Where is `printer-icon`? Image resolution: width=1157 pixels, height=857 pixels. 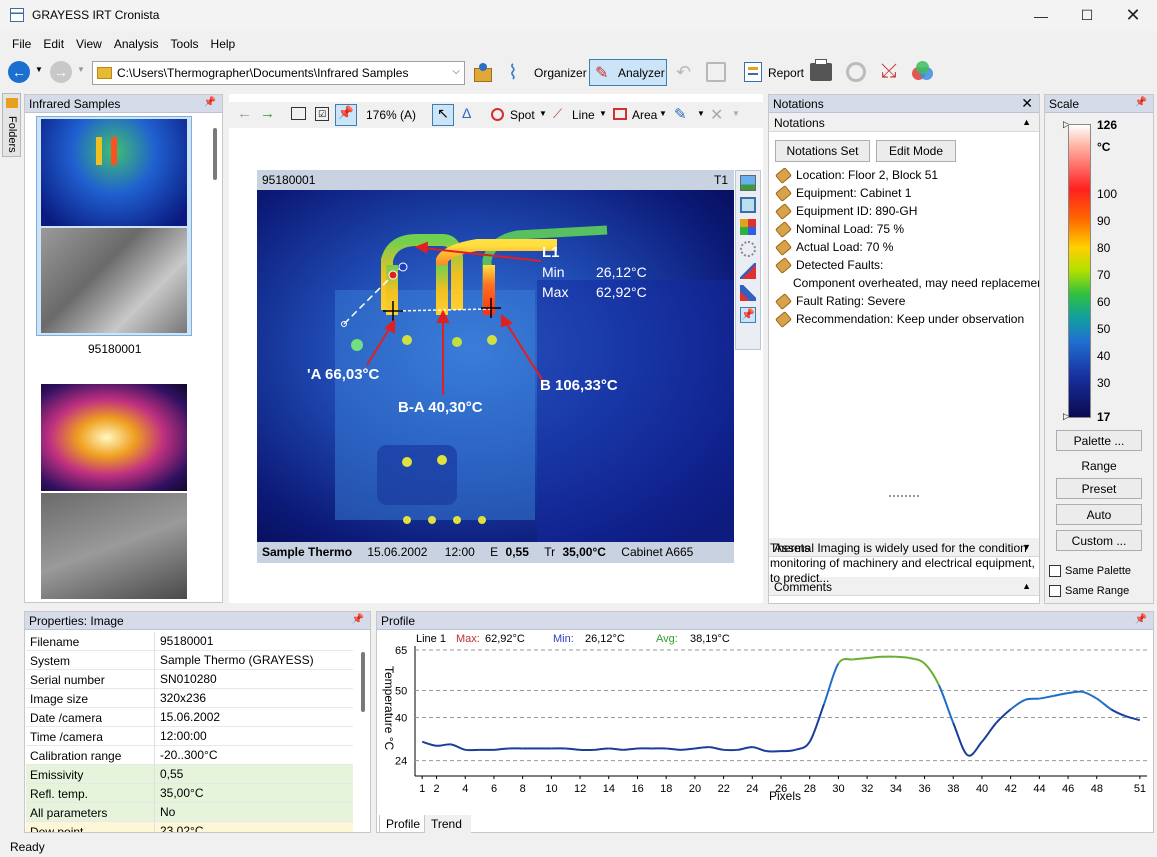
printer-icon is located at coordinates (821, 70).